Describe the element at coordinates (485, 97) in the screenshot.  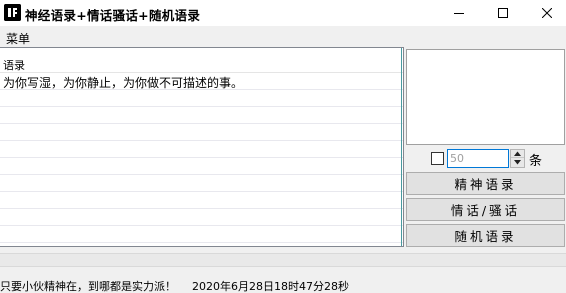
I see `preview-textbox` at that location.